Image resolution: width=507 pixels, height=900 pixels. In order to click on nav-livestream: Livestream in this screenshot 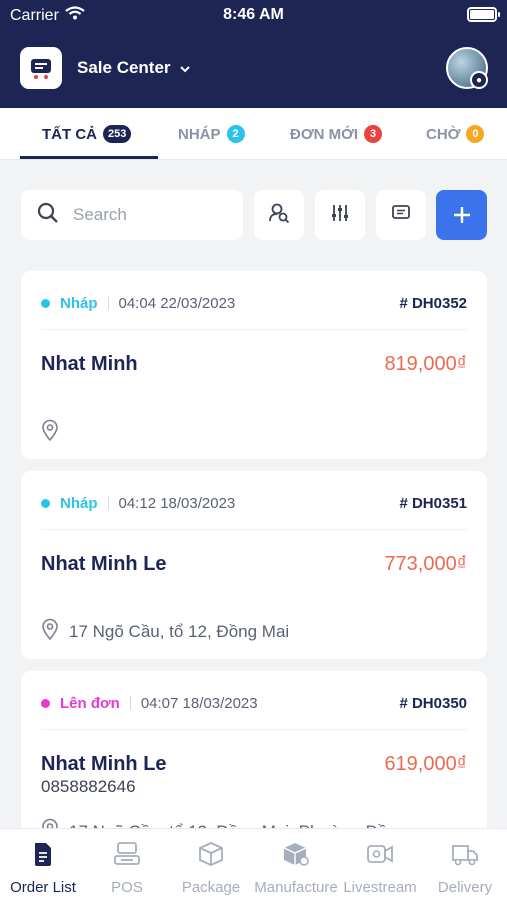, I will do `click(380, 864)`.